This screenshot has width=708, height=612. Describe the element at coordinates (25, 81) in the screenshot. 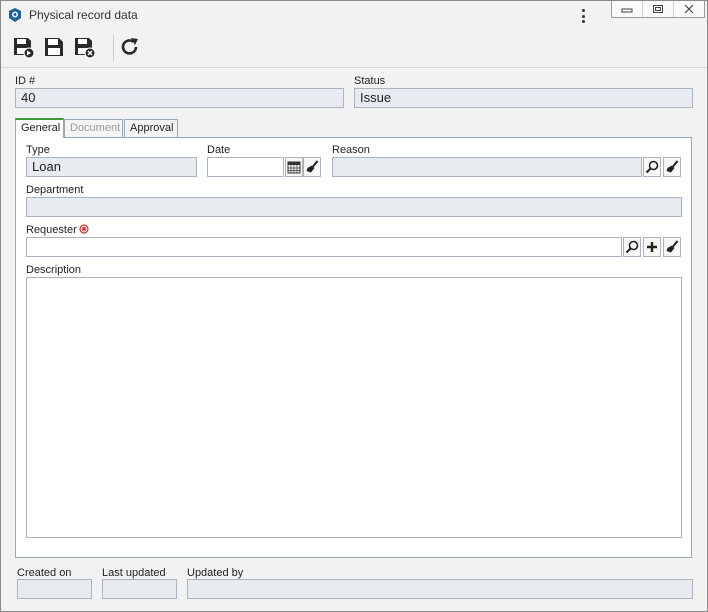

I see `id-label: ID #` at that location.